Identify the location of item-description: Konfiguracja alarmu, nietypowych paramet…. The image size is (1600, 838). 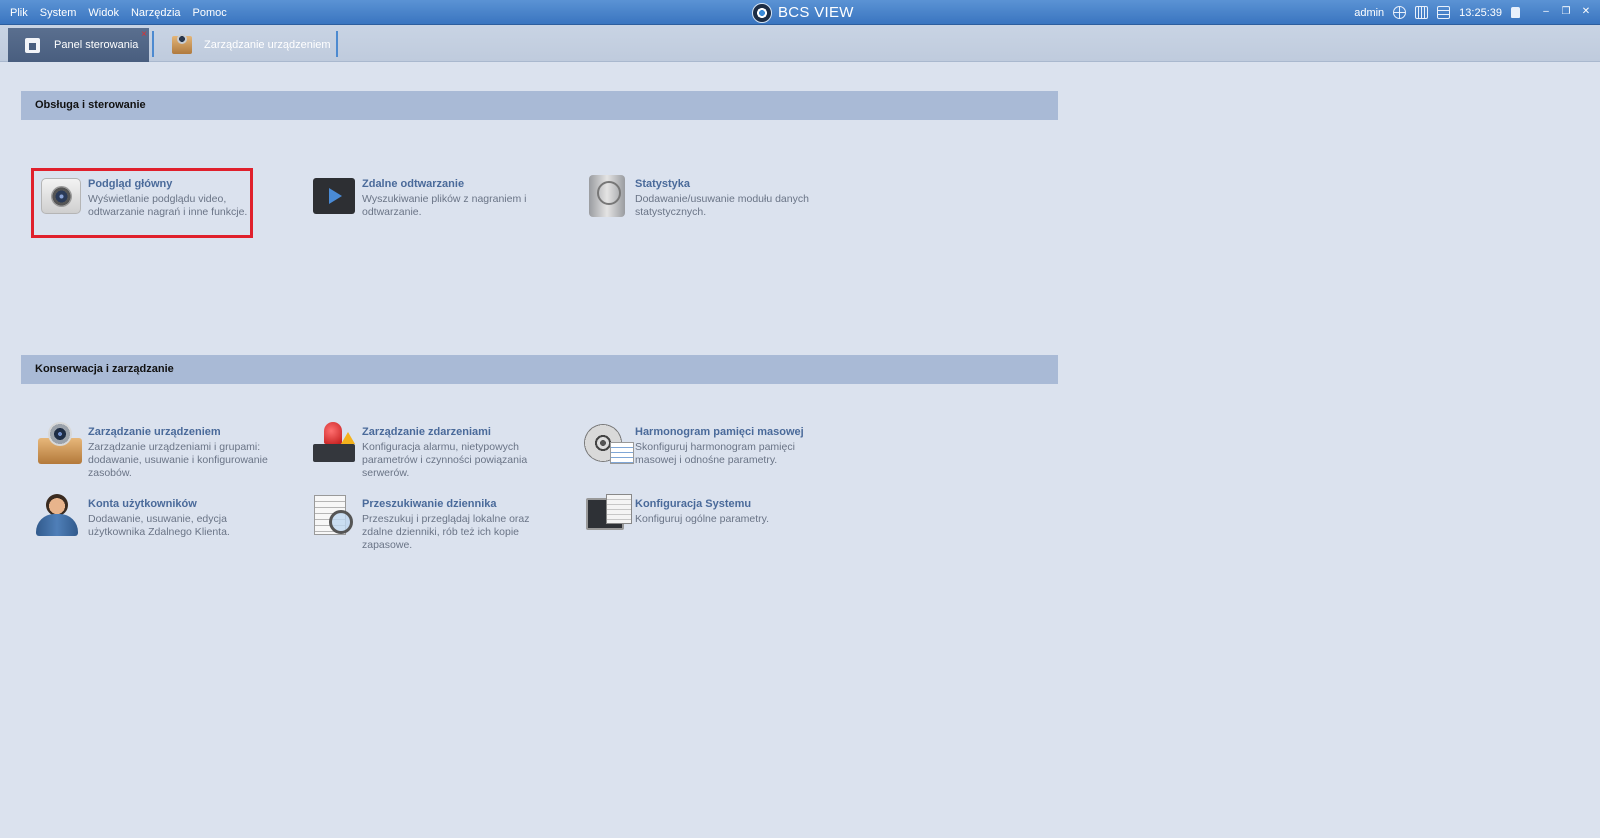
(445, 460).